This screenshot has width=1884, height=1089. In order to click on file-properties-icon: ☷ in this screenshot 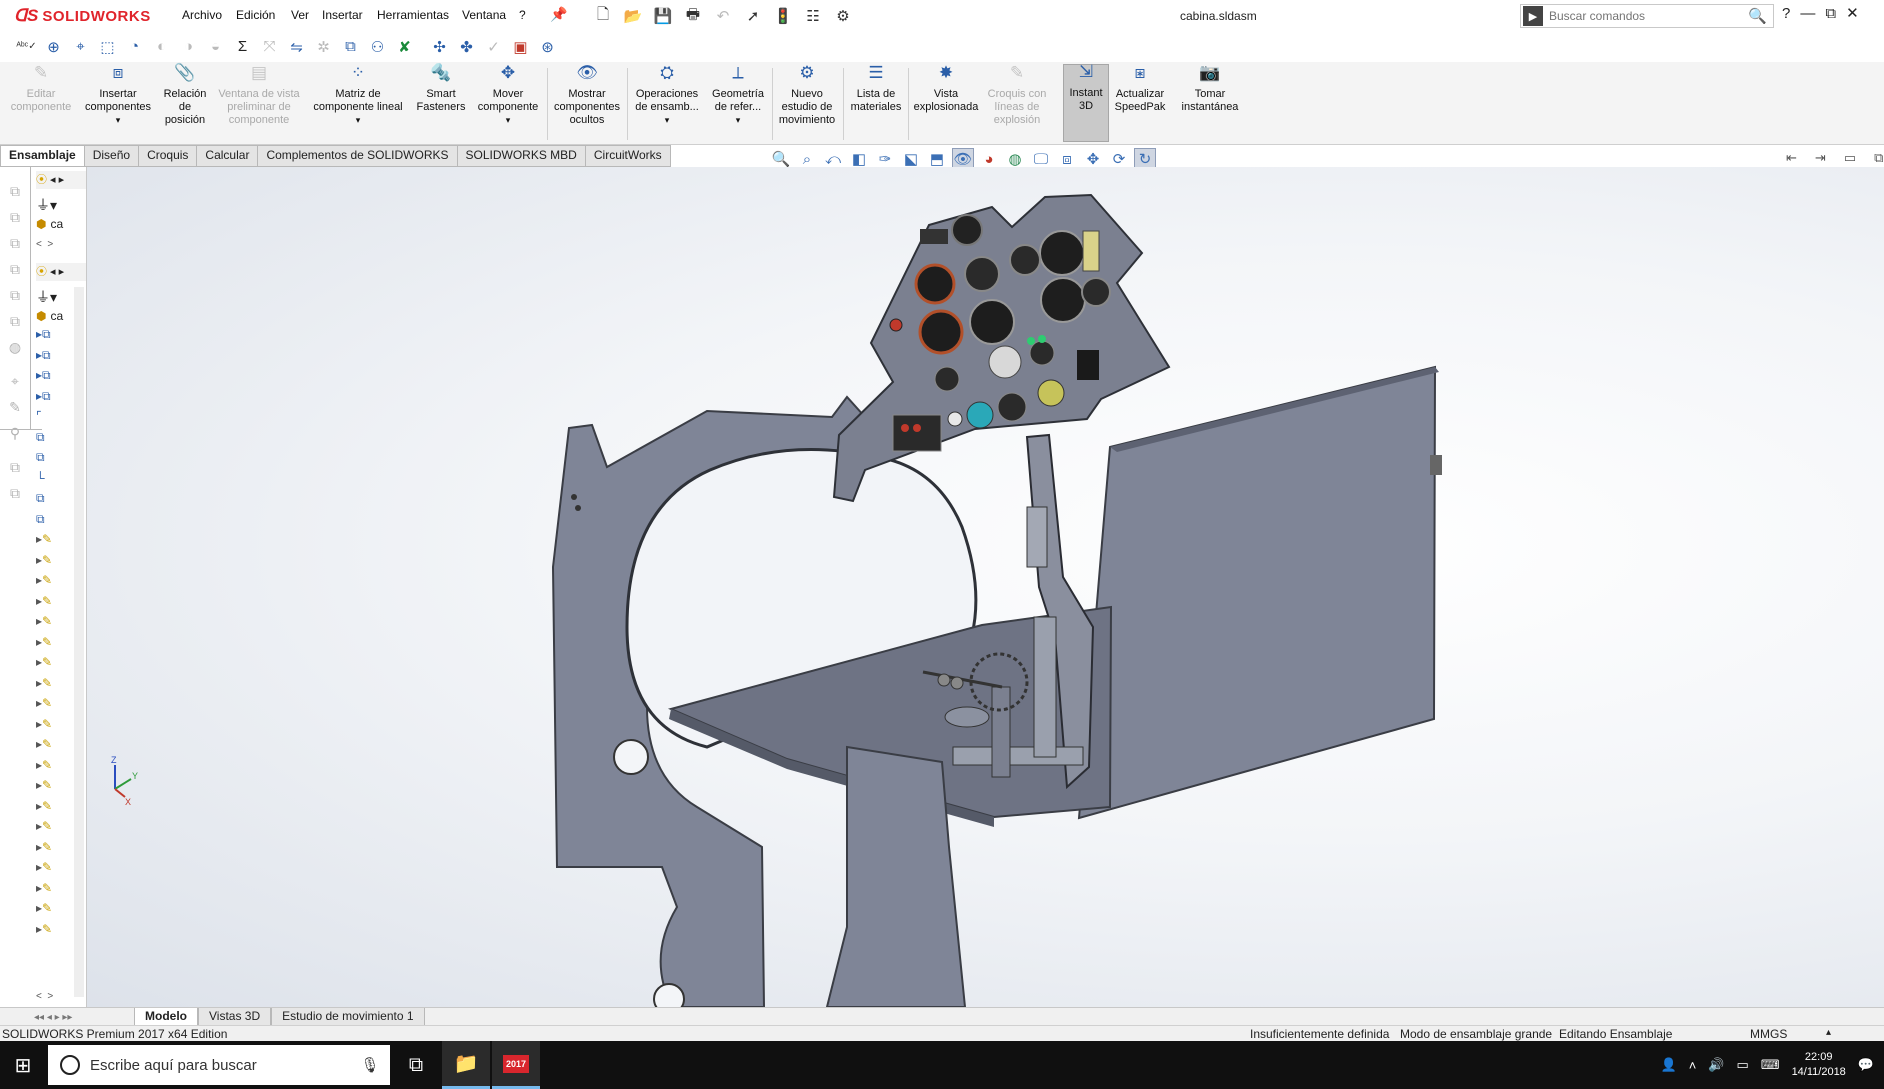, I will do `click(813, 16)`.